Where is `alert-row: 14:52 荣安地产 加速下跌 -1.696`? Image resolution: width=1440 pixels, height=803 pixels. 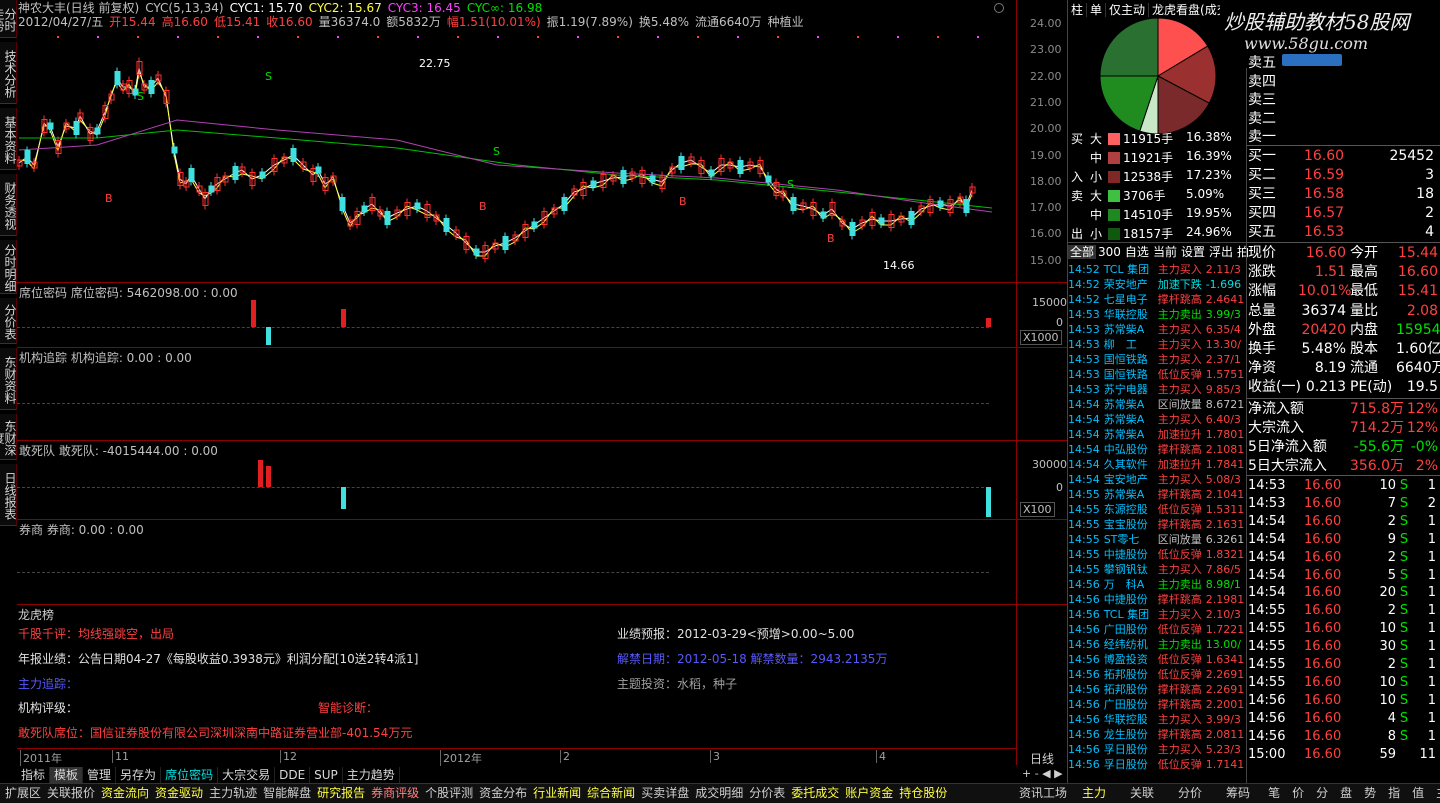 alert-row: 14:52 荣安地产 加速下跌 -1.696 is located at coordinates (1157, 284).